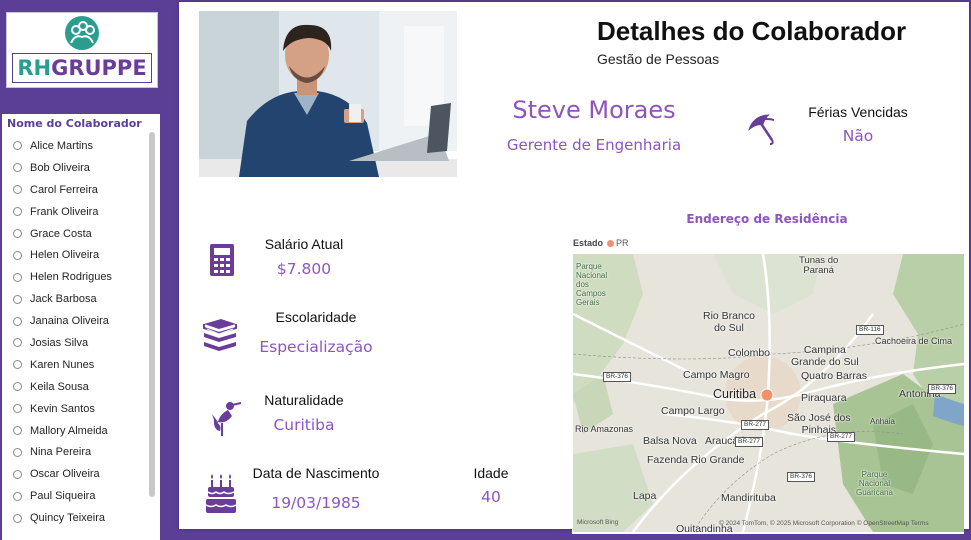 This screenshot has width=971, height=540. I want to click on slicer-item: Paul Siqueira, so click(75, 496).